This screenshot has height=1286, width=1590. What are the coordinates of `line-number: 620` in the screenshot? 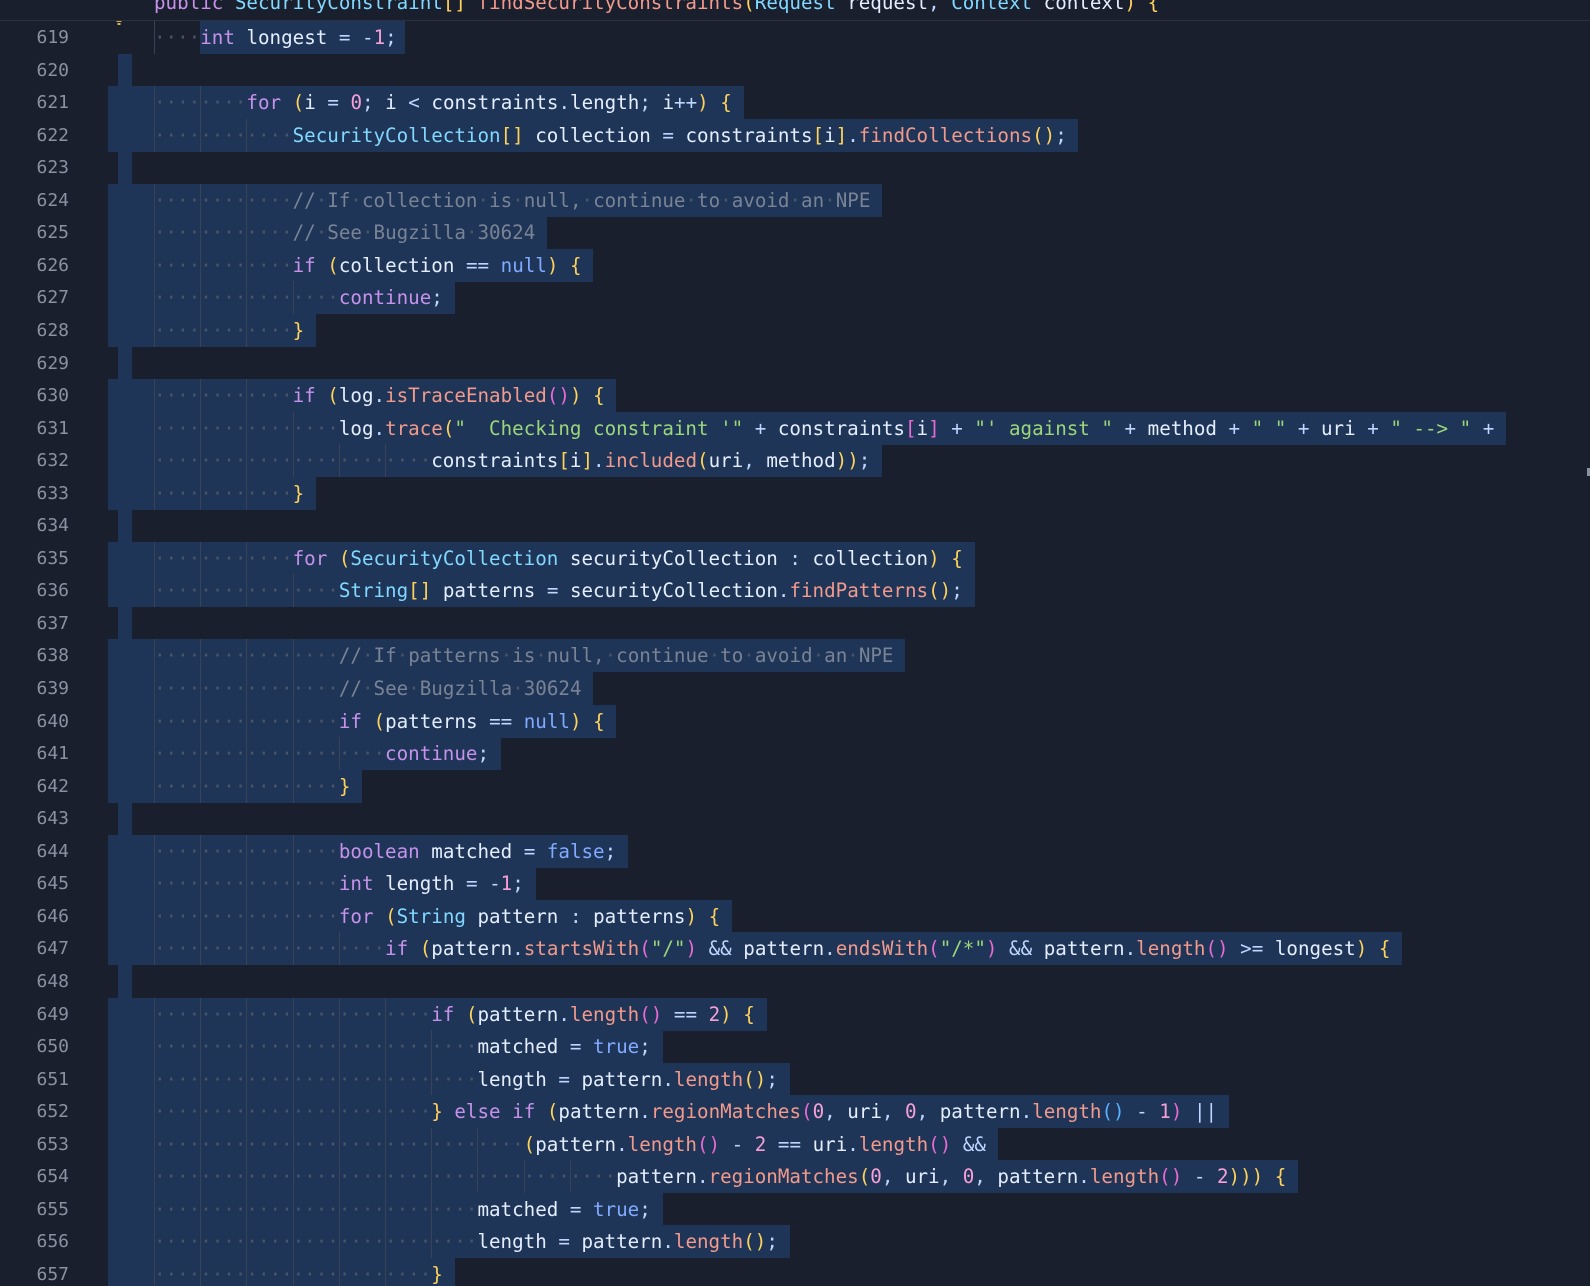 It's located at (34, 70).